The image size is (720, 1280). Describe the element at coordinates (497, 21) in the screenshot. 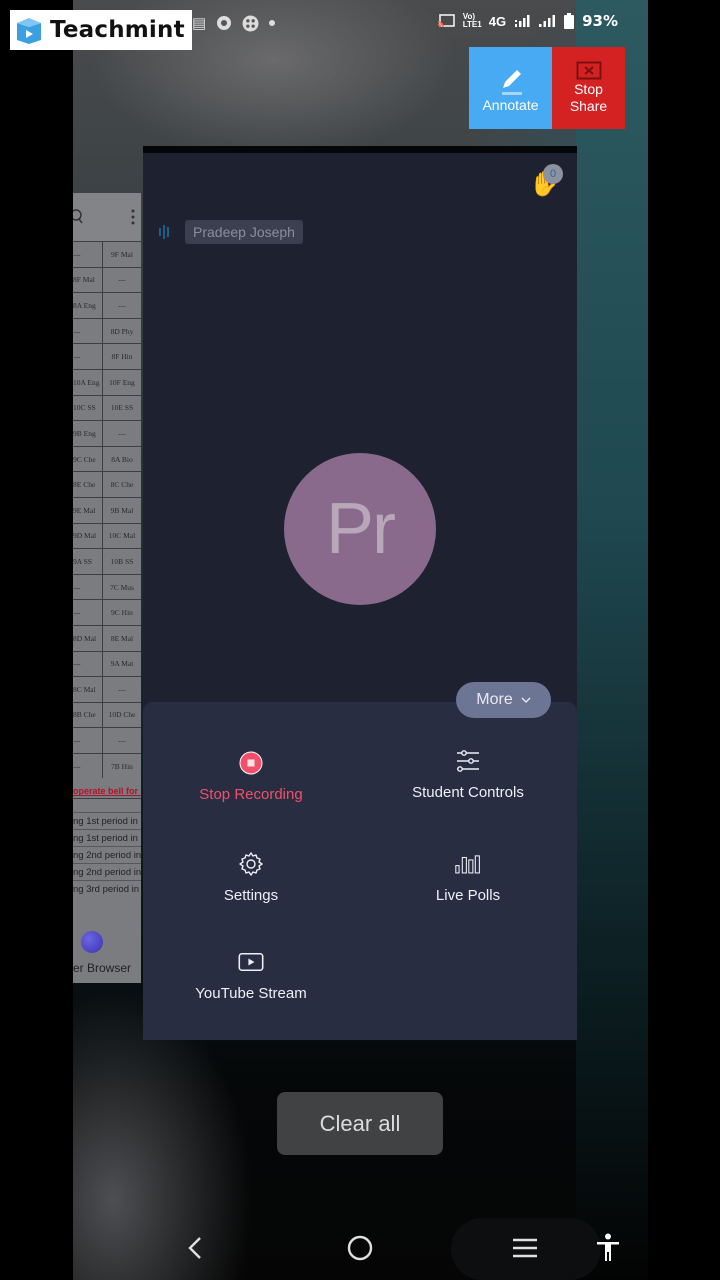

I see `network-type: 4G` at that location.